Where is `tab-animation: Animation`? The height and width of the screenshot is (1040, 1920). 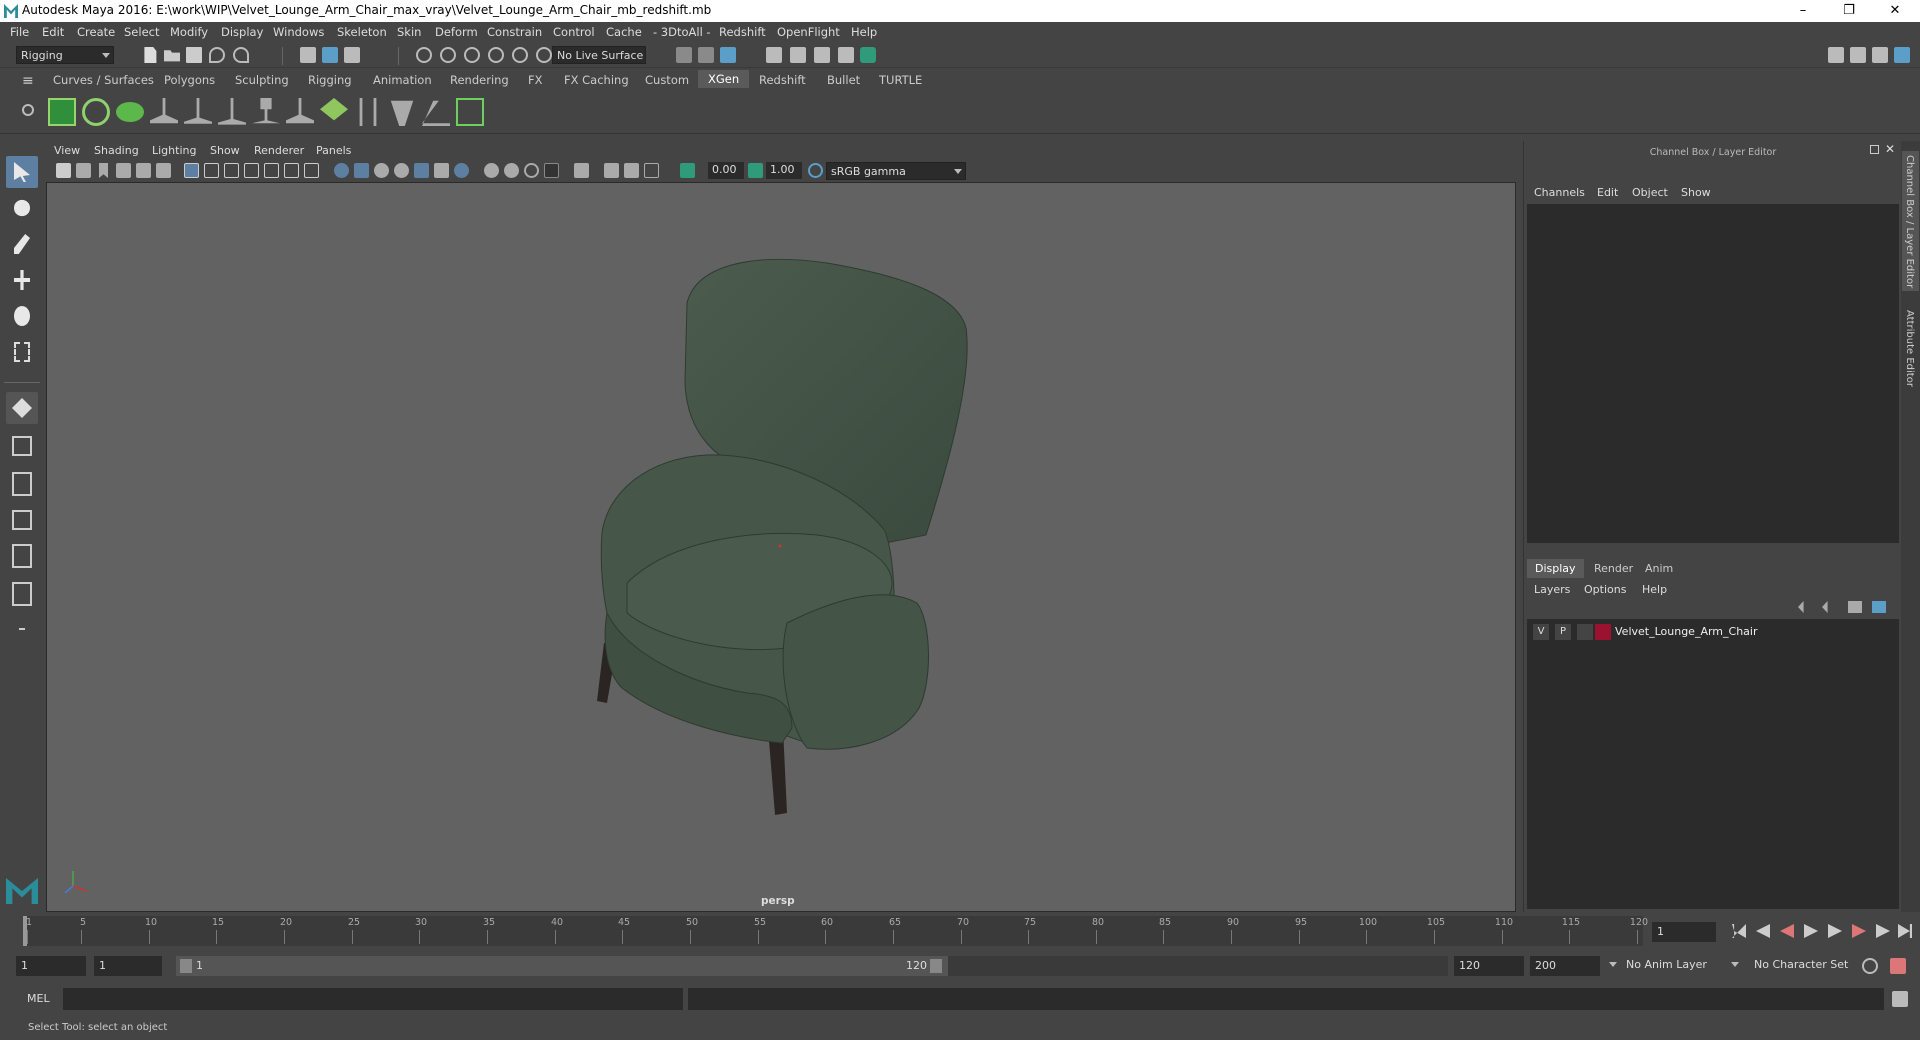
tab-animation: Animation is located at coordinates (402, 80).